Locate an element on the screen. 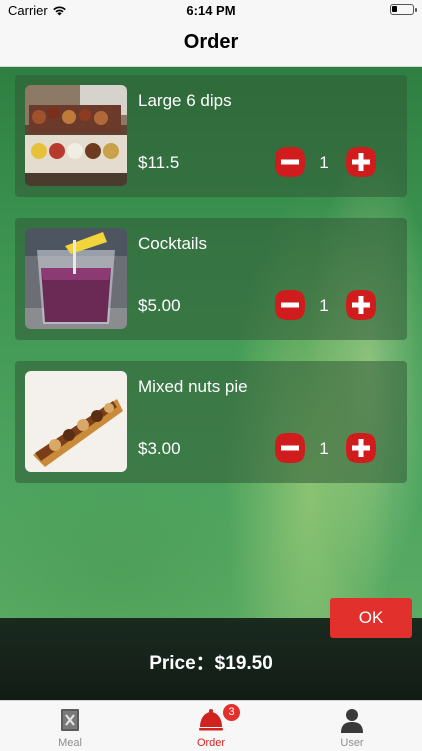  tab-user: User is located at coordinates (352, 726).